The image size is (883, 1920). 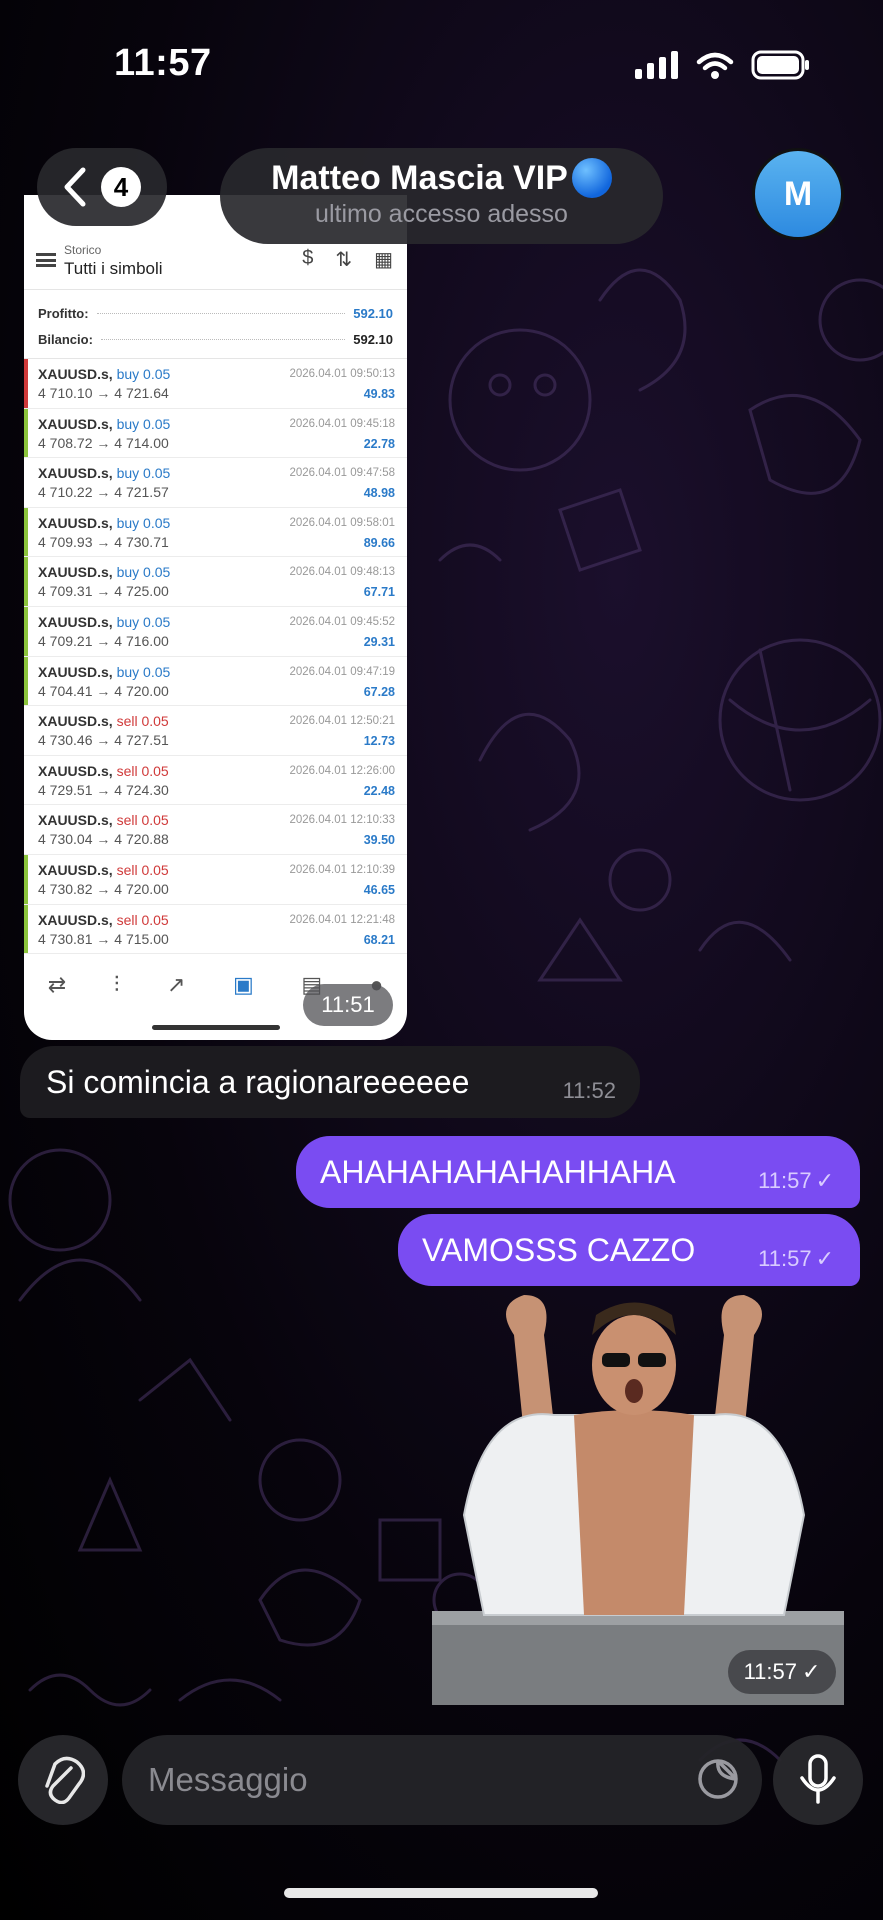 I want to click on message-time: 11:51, so click(x=348, y=1005).